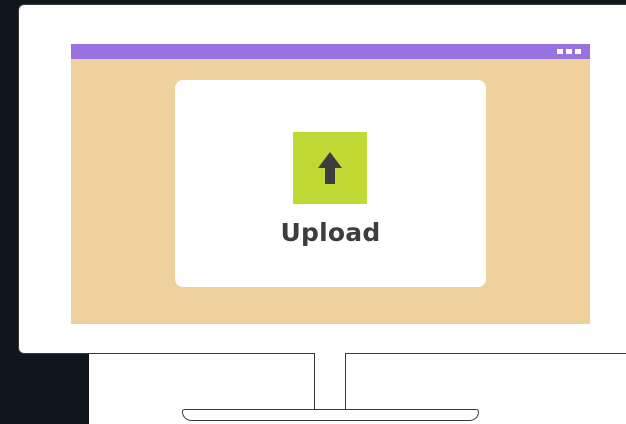 This screenshot has width=626, height=424. I want to click on monitor-stand-base, so click(330, 415).